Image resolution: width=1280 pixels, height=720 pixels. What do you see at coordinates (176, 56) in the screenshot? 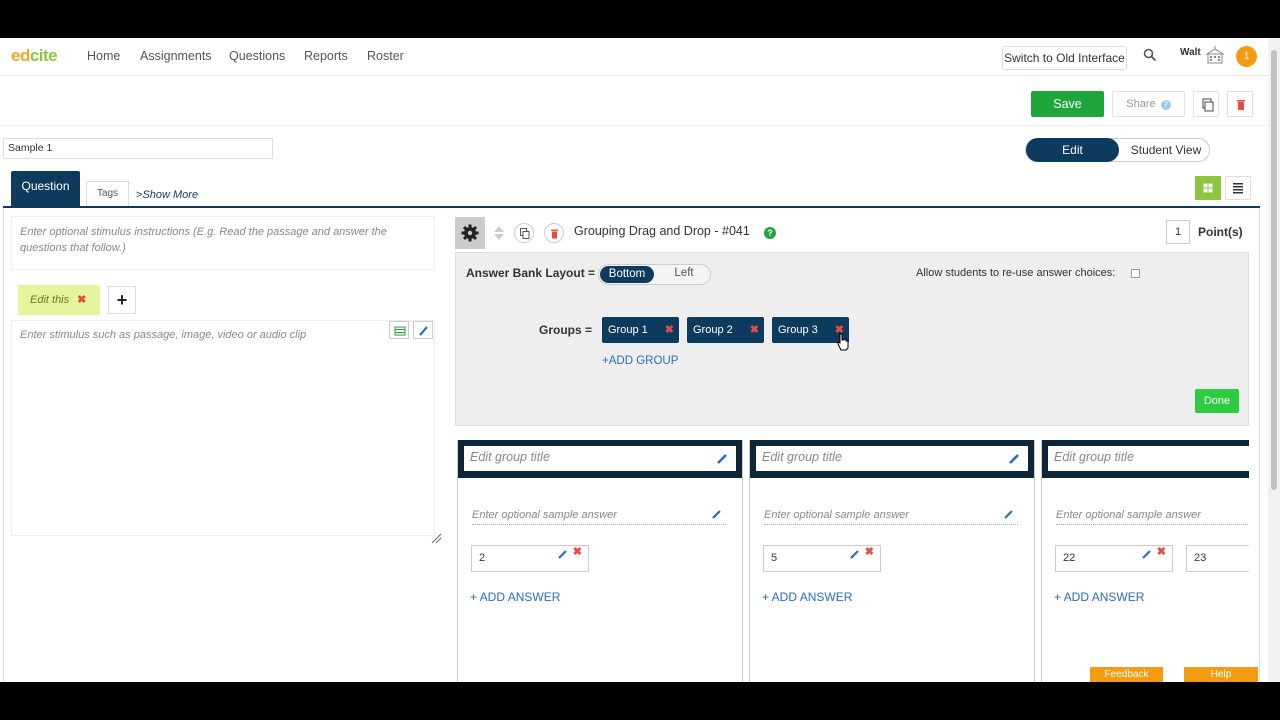
I see `nav-assignments-link: Assignments` at bounding box center [176, 56].